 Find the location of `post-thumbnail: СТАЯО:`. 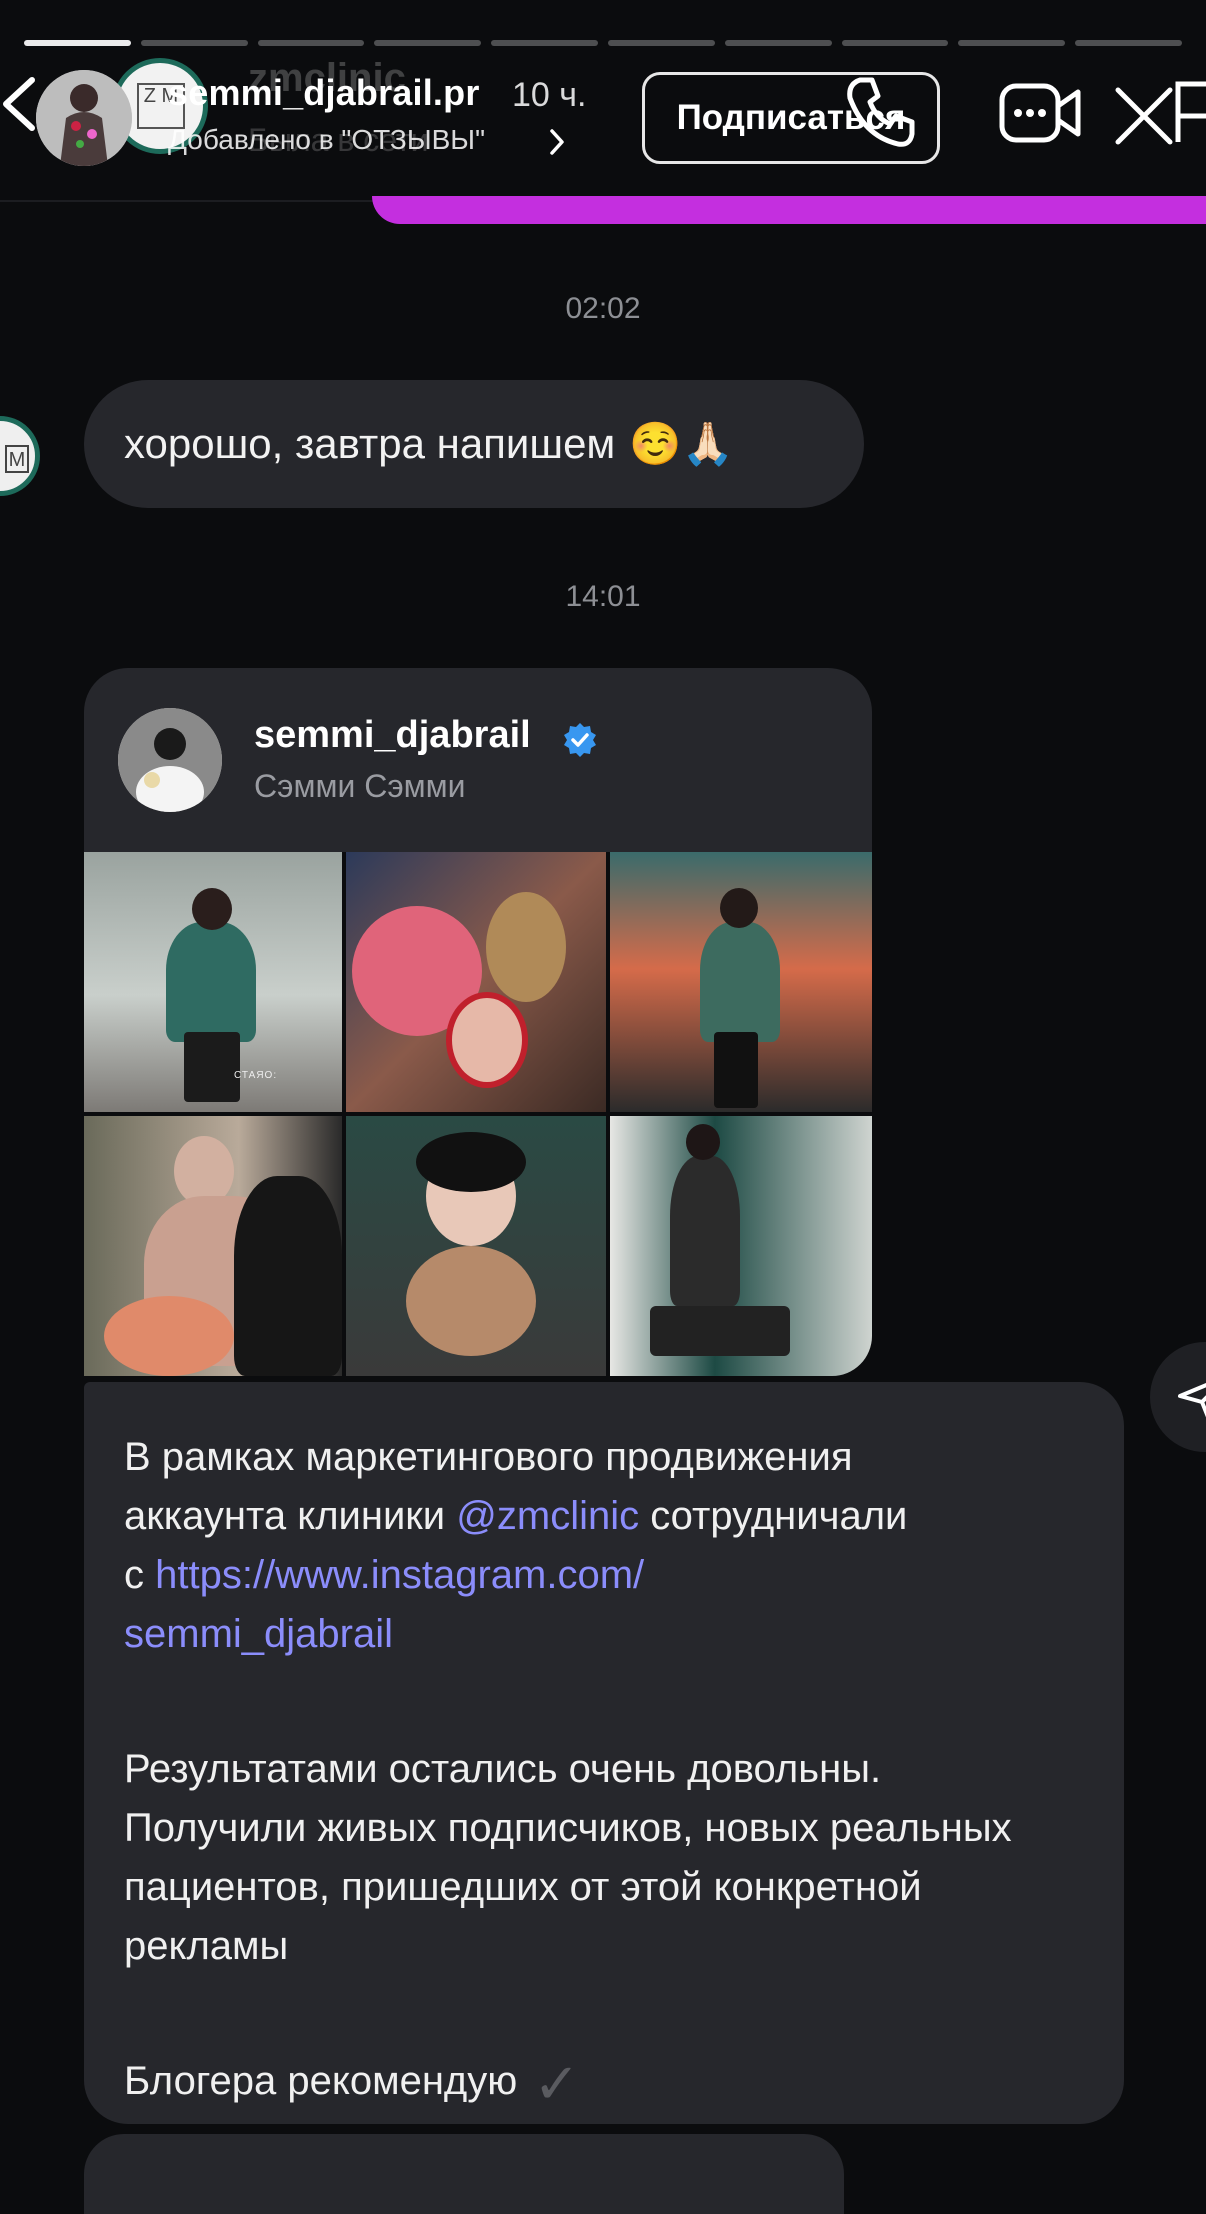

post-thumbnail: СТАЯО: is located at coordinates (213, 982).